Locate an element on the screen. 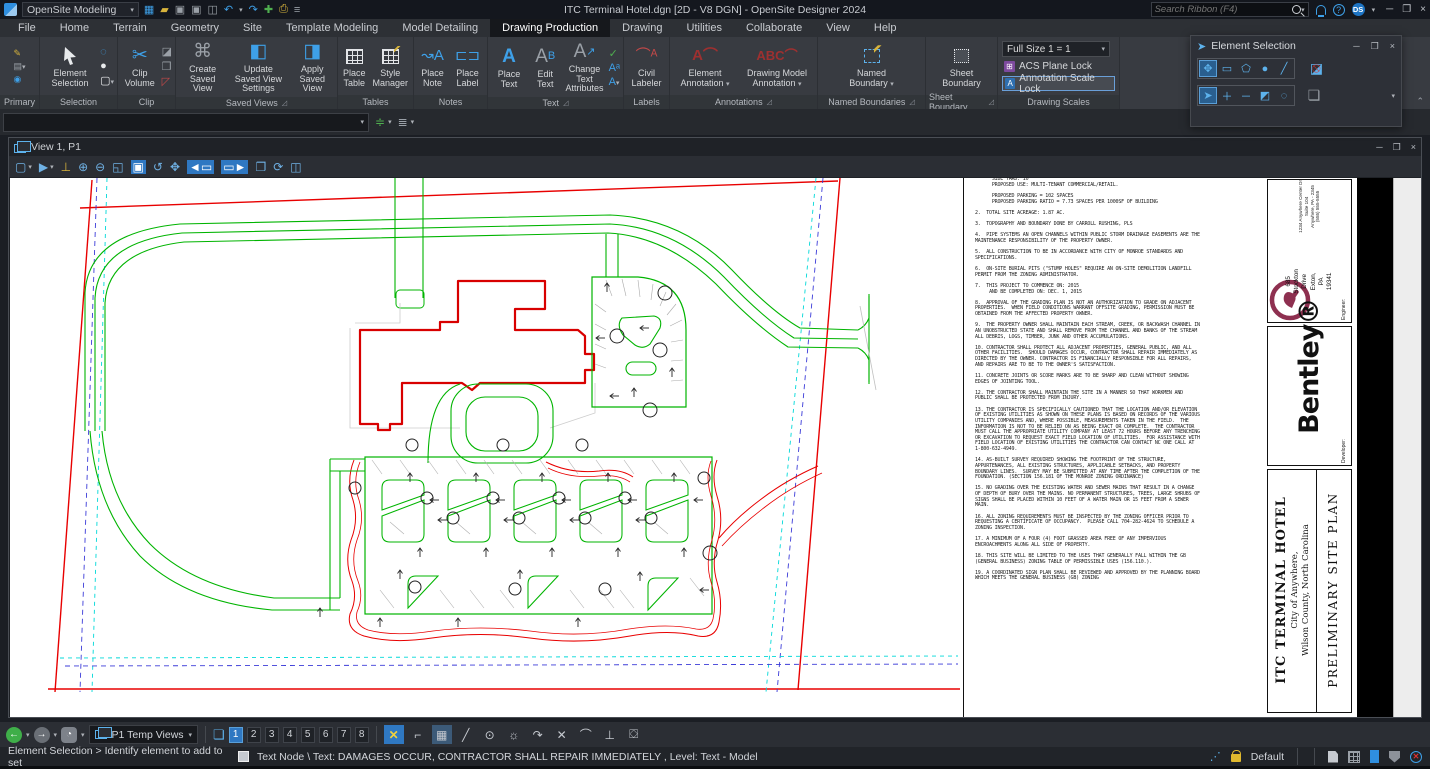  annotation-scale-lock-toggle: A Annotation Scale Lock is located at coordinates (1058, 84).